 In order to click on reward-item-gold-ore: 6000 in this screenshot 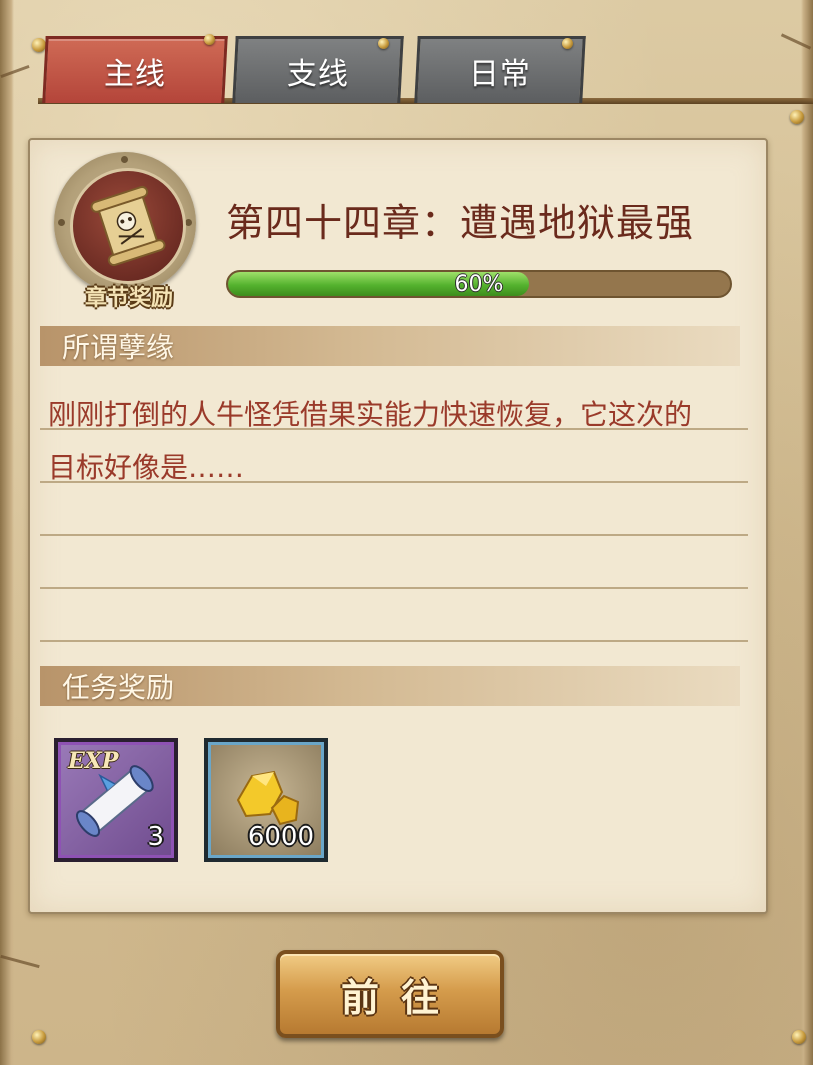, I will do `click(266, 800)`.